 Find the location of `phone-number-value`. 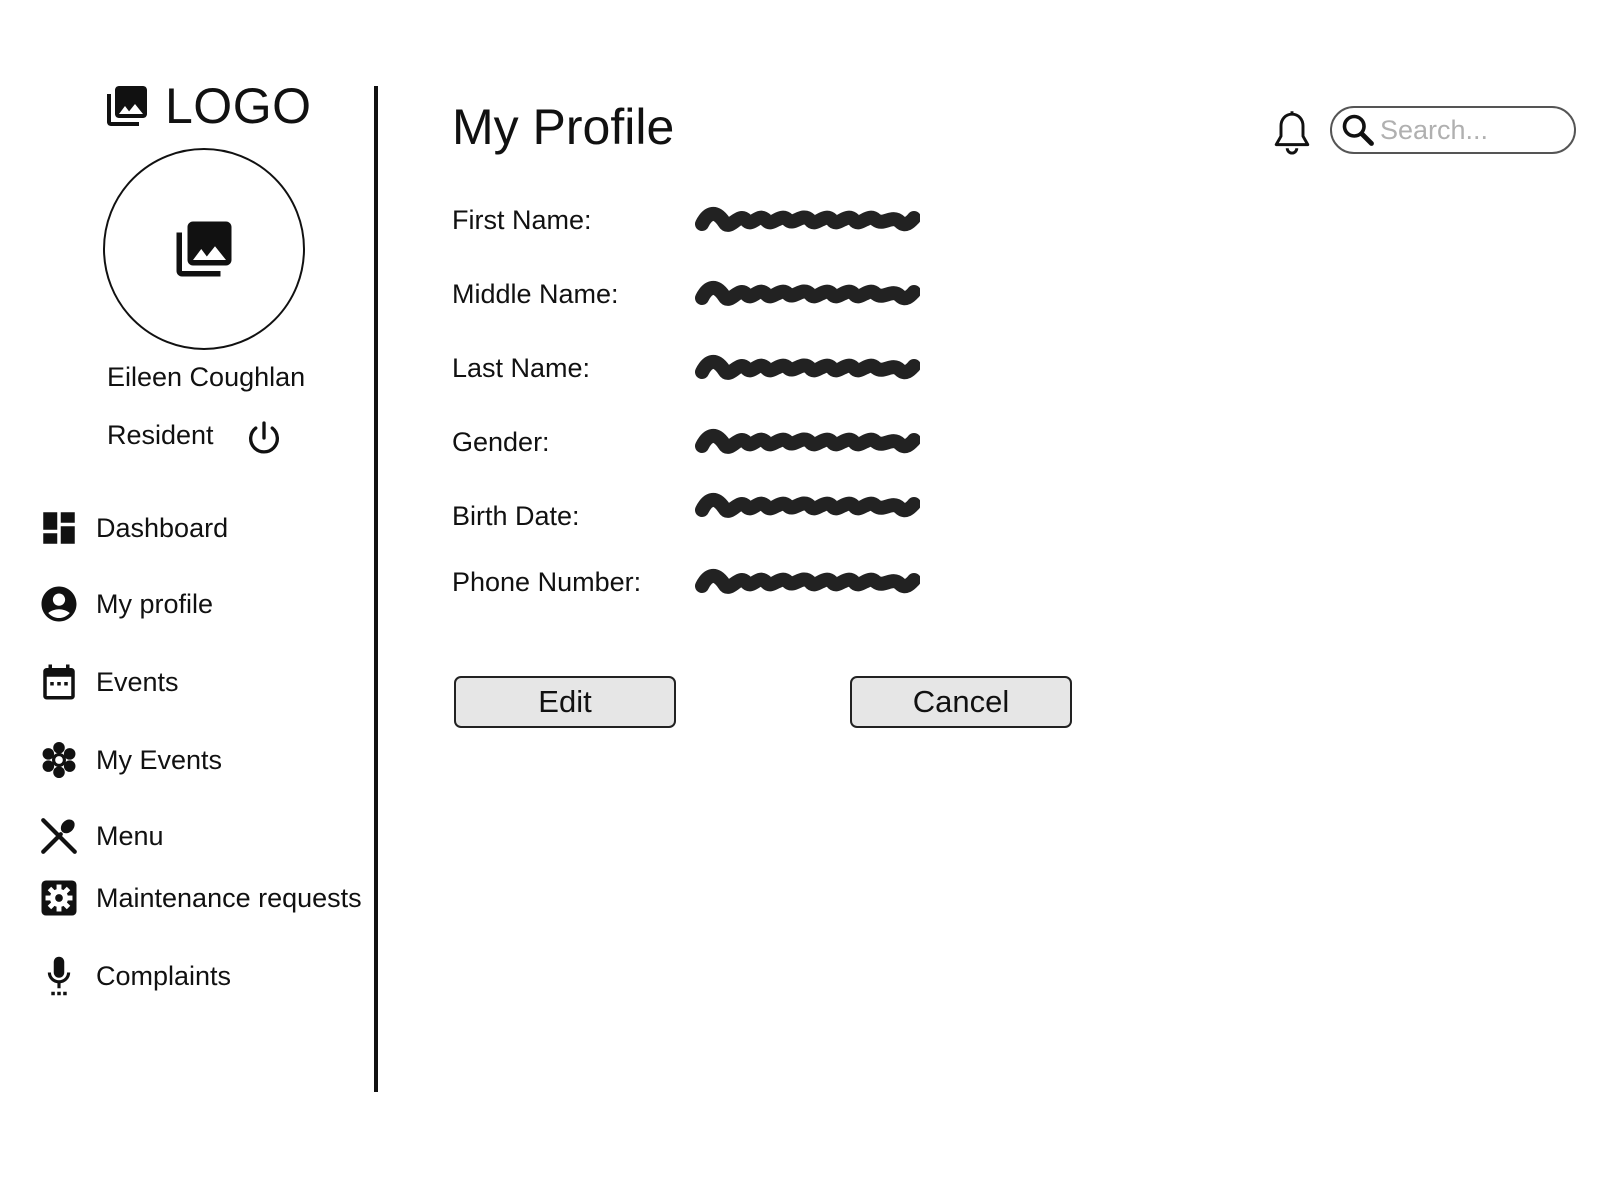

phone-number-value is located at coordinates (807, 582).